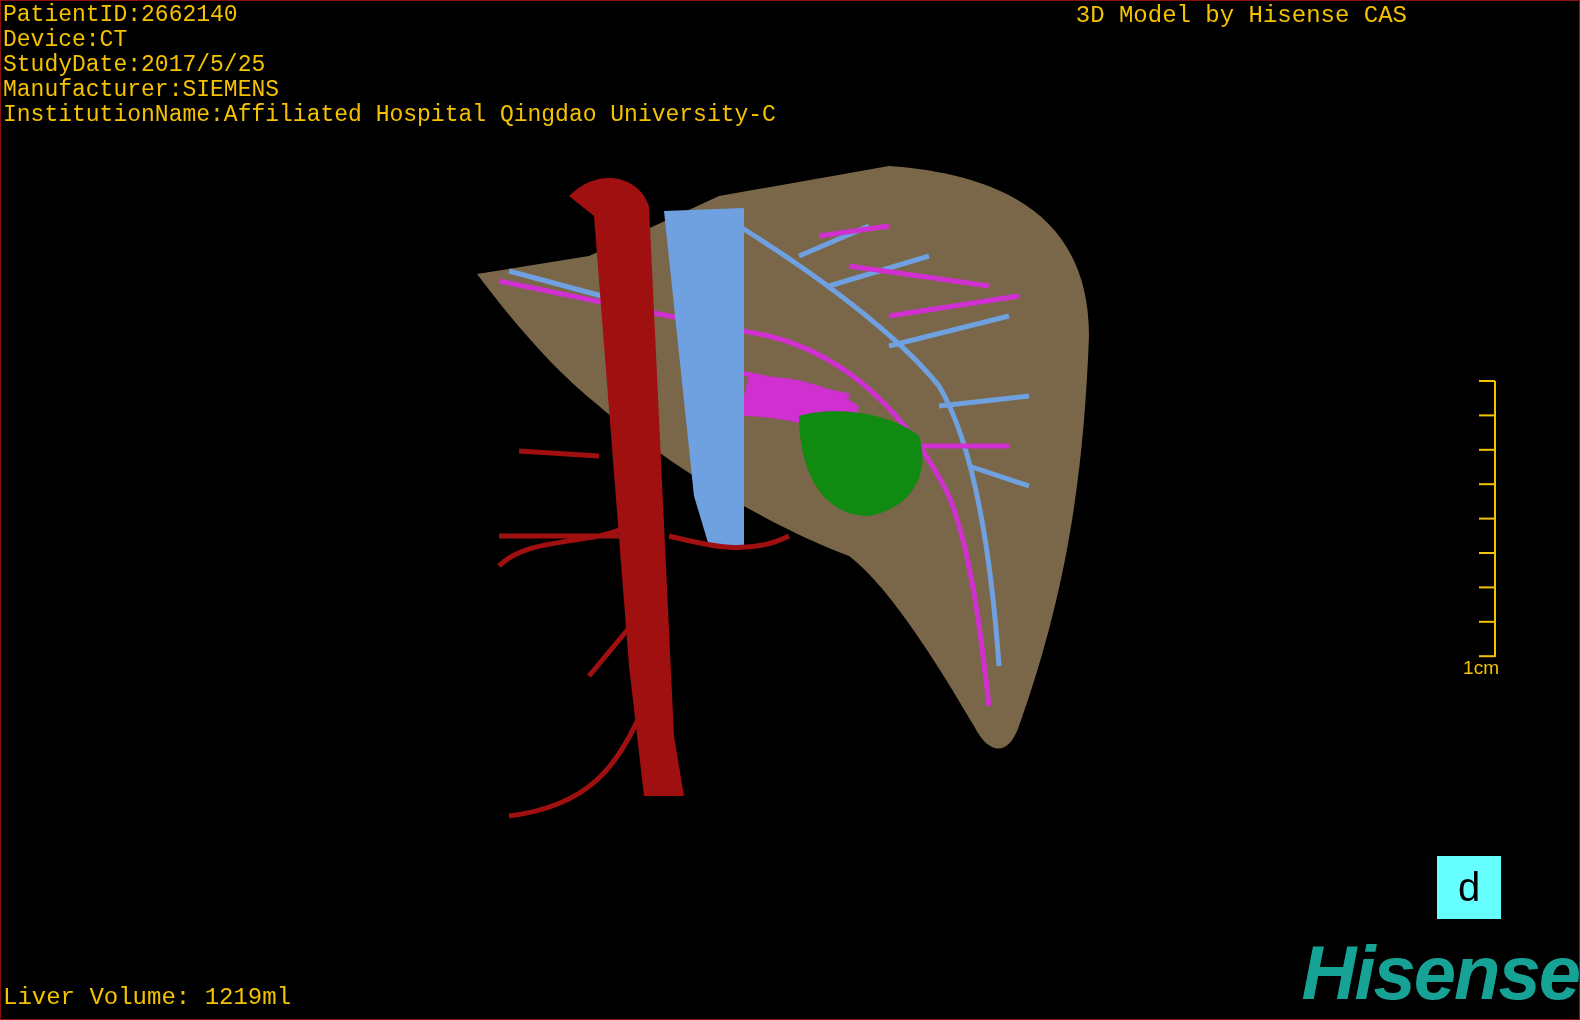 The height and width of the screenshot is (1020, 1580). Describe the element at coordinates (389, 115) in the screenshot. I see `study-info-text: InstitutionName:Affiliated Hospital Qingdao University-C` at that location.